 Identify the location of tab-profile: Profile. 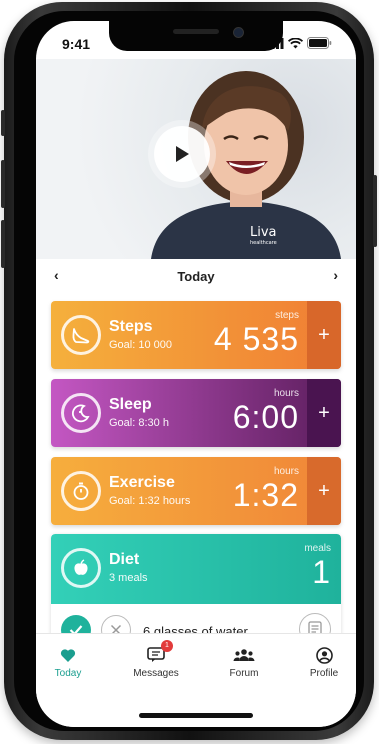
(322, 662).